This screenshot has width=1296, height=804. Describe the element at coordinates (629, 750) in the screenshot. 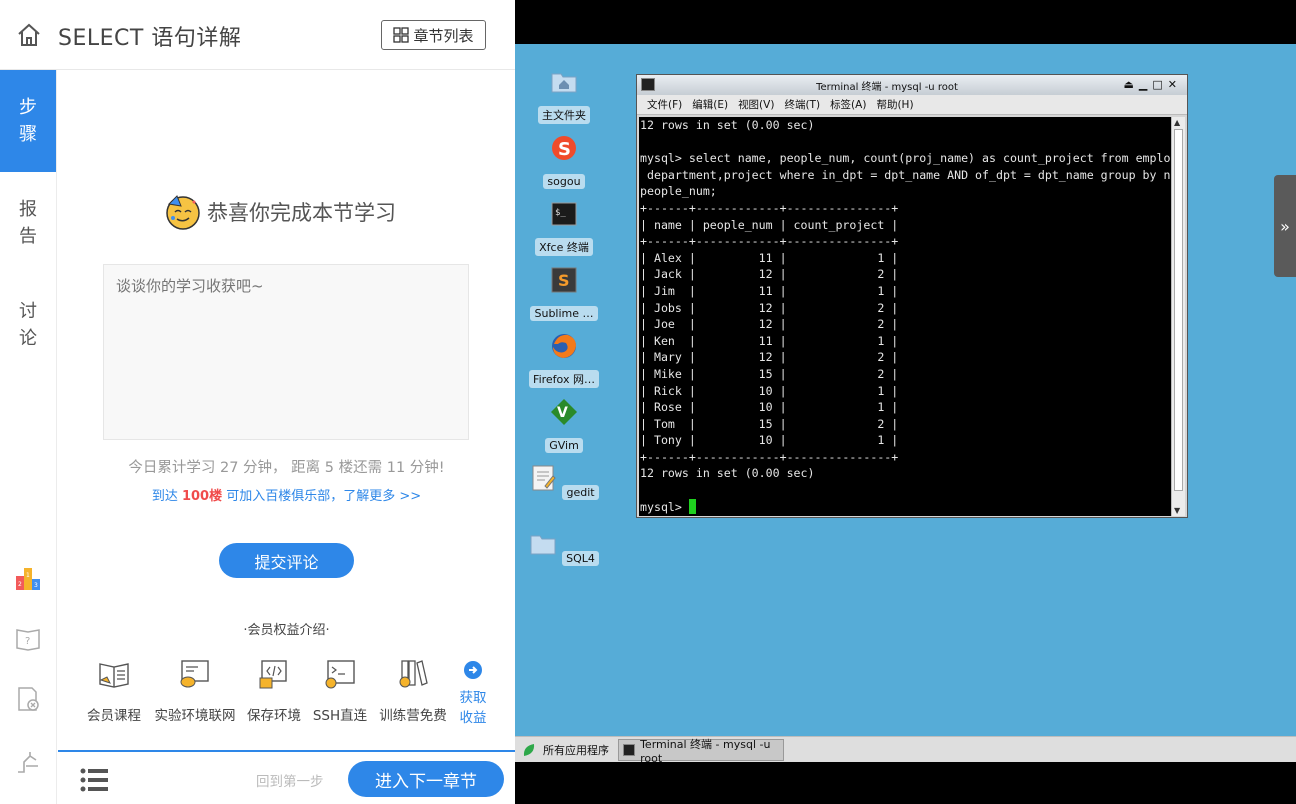

I see `terminal-small-icon` at that location.